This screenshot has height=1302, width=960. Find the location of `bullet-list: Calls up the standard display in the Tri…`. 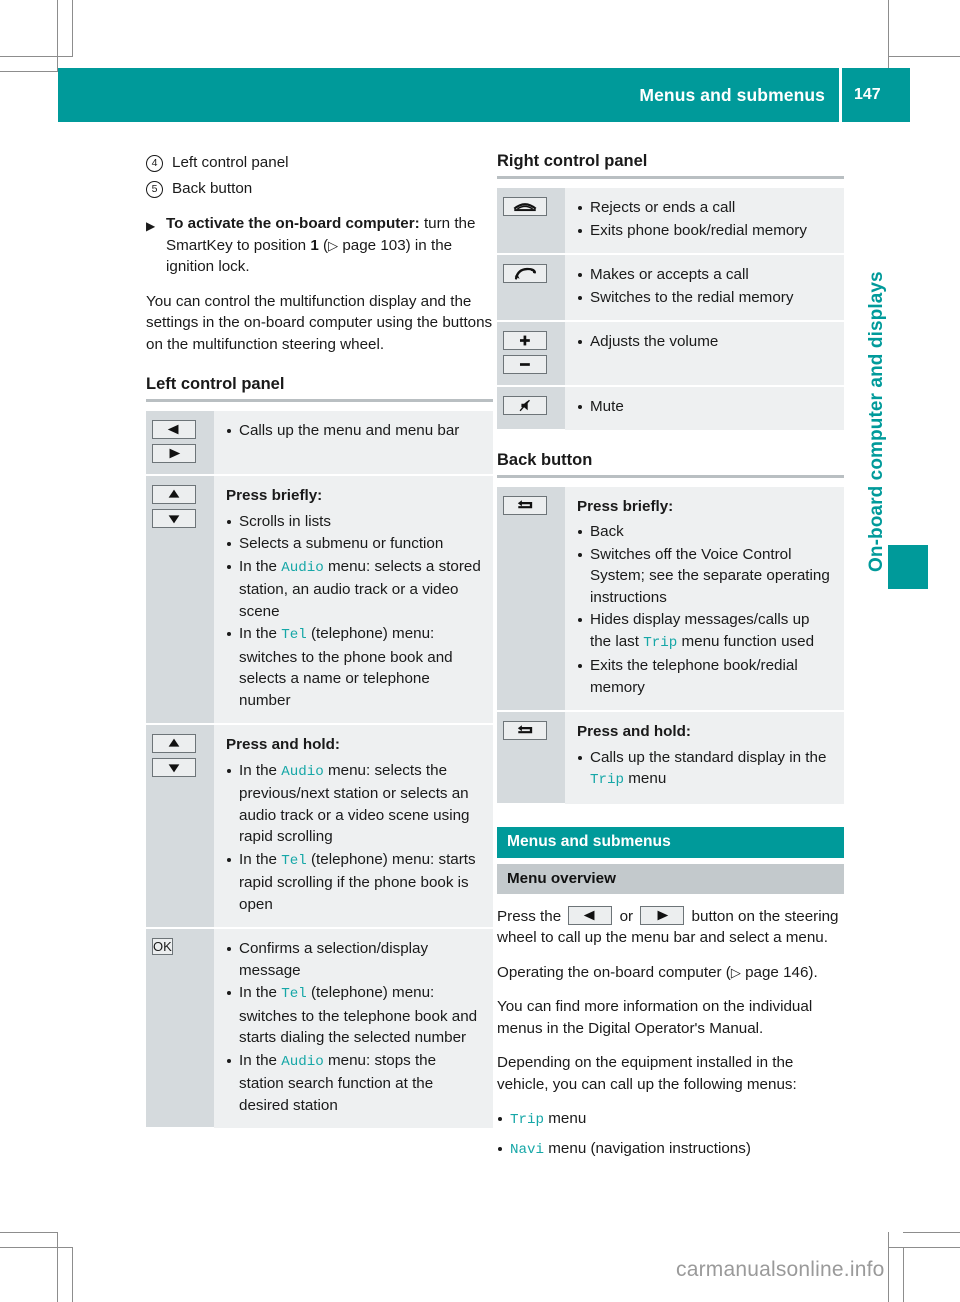

bullet-list: Calls up the standard display in the Tri… is located at coordinates (705, 769).